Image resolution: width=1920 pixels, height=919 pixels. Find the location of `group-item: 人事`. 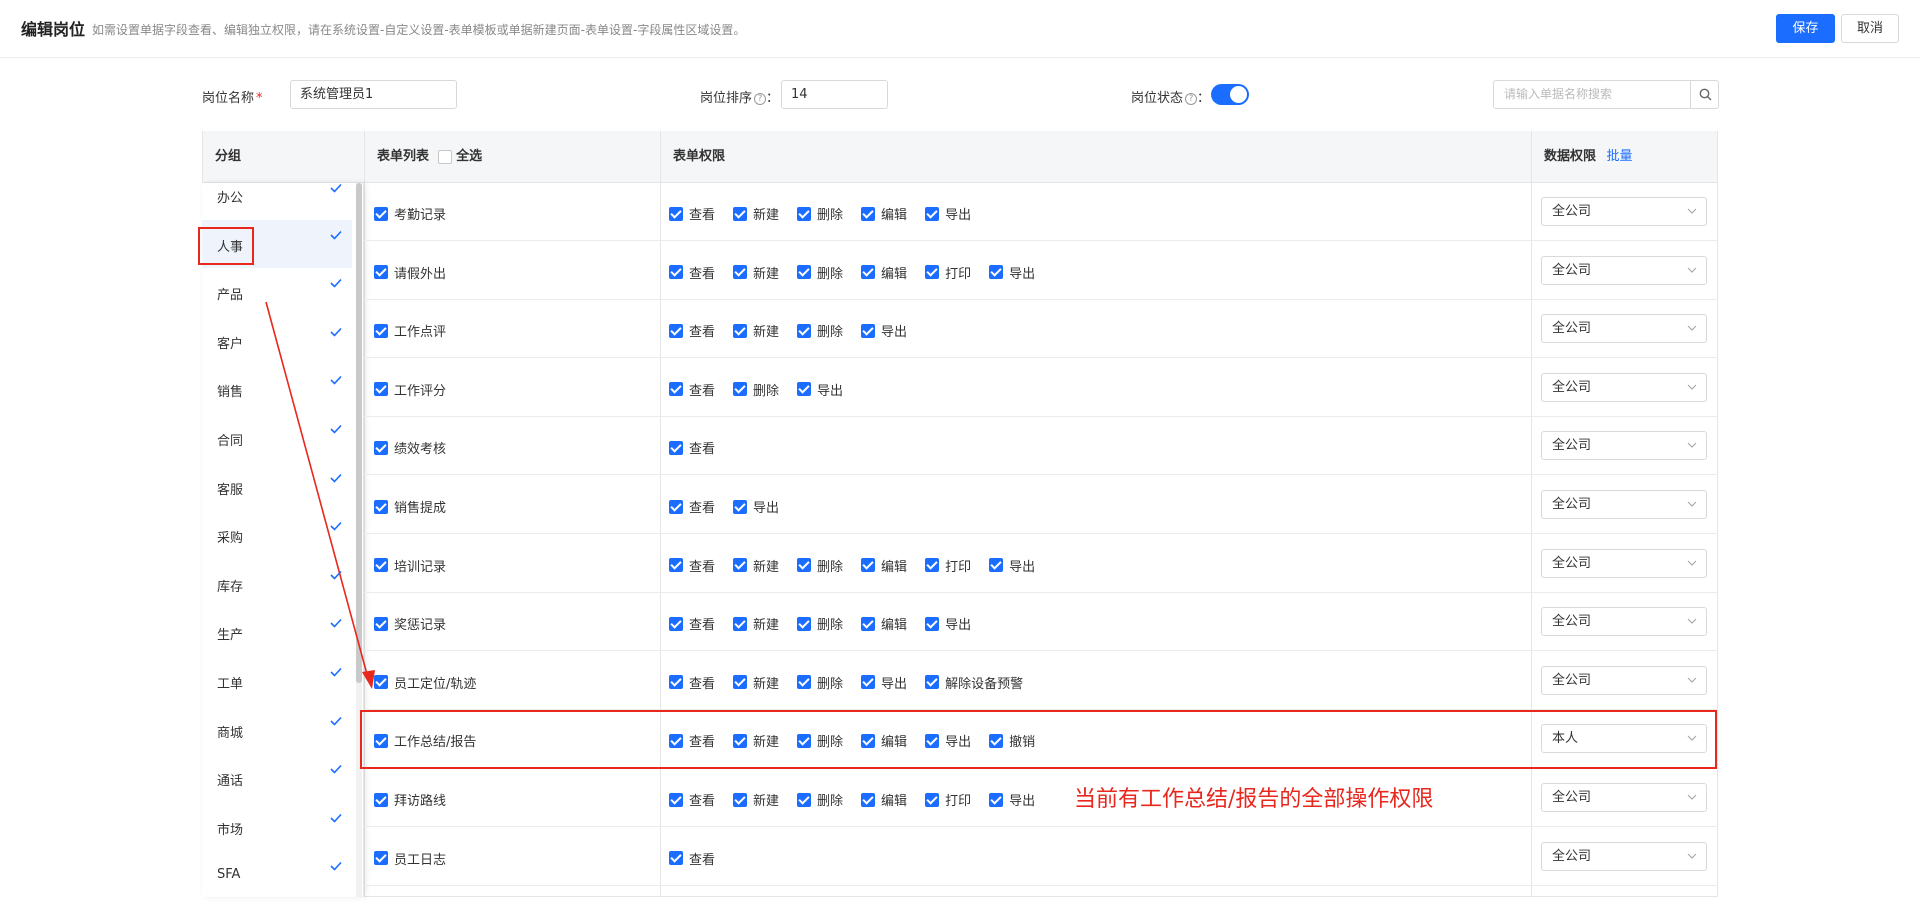

group-item: 人事 is located at coordinates (277, 243).